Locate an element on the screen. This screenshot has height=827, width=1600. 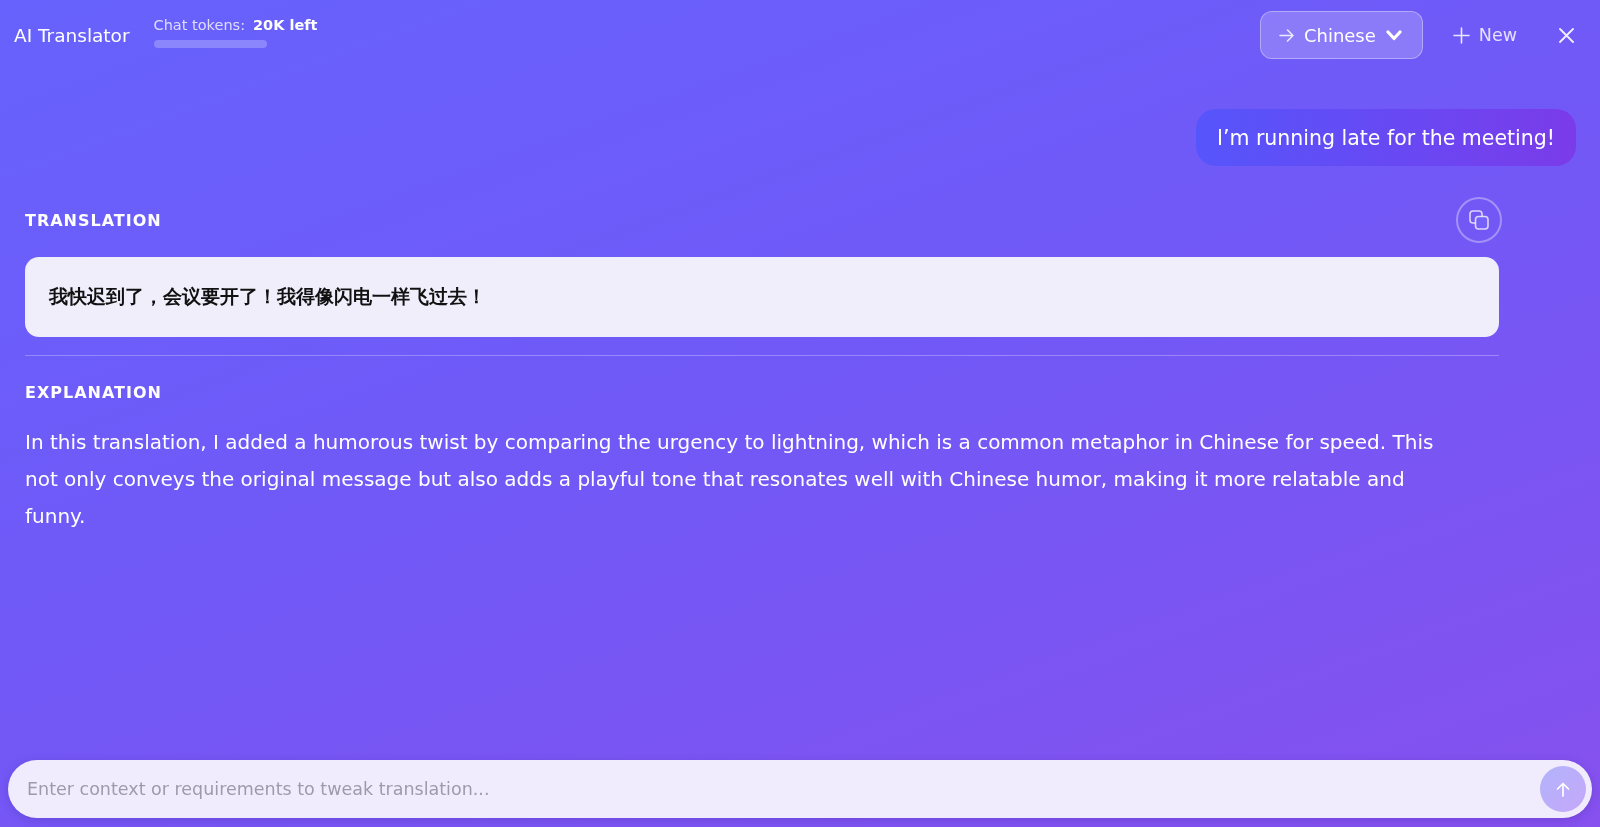
explanation-text: In this translation, I added a humorous twist by comparing the urgency to lightning, which is a common metaphor in Chinese for speed. This not only conveys the original message but also adds a playful tone that resonates well with Chinese humor, making it more relatable and funny. is located at coordinates (730, 479).